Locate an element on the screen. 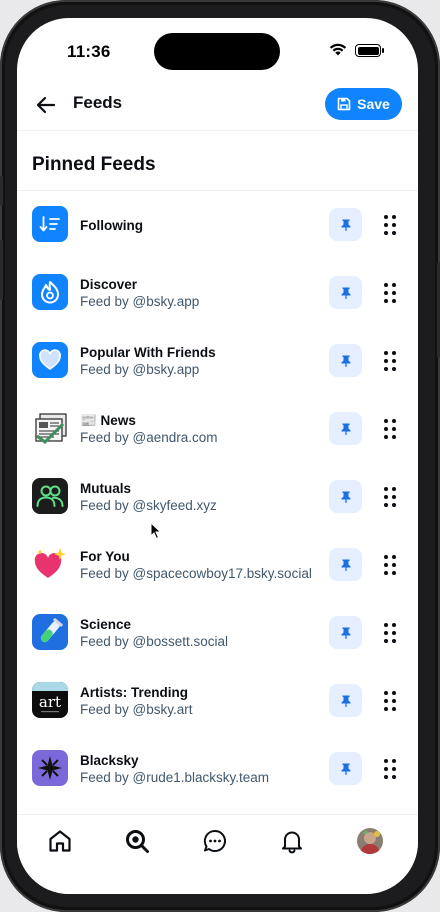  search-icon is located at coordinates (137, 841).